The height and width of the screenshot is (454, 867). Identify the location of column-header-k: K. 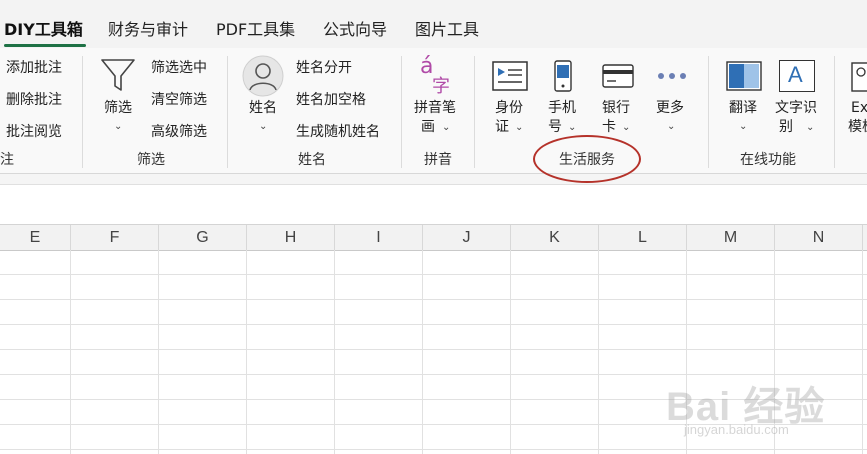
(555, 237).